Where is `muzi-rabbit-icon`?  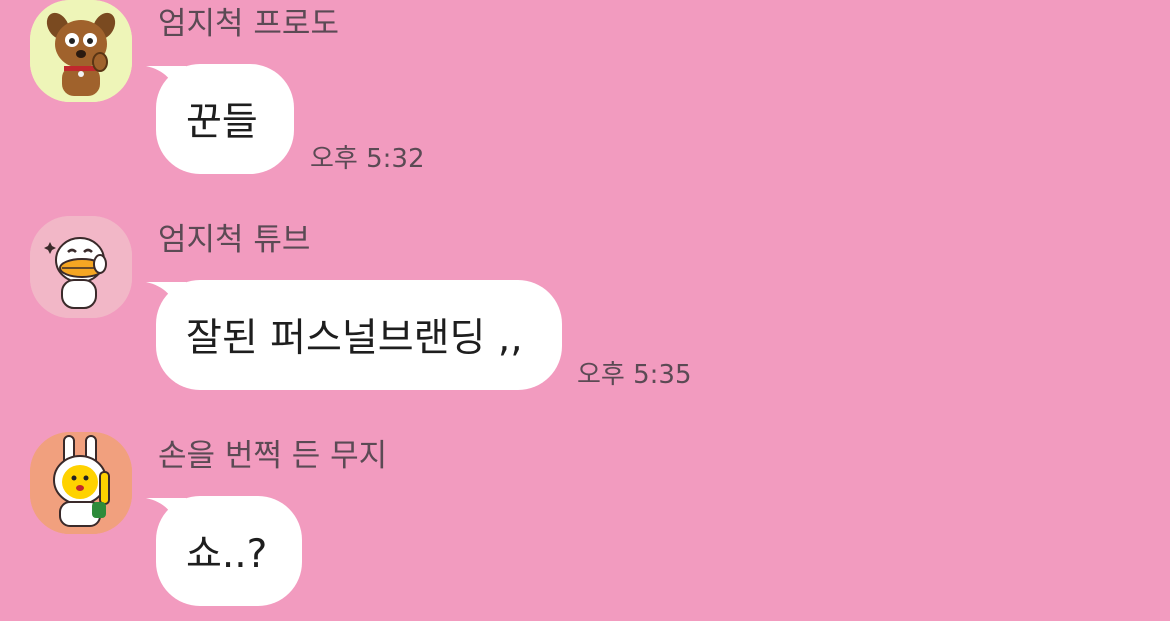 muzi-rabbit-icon is located at coordinates (81, 483).